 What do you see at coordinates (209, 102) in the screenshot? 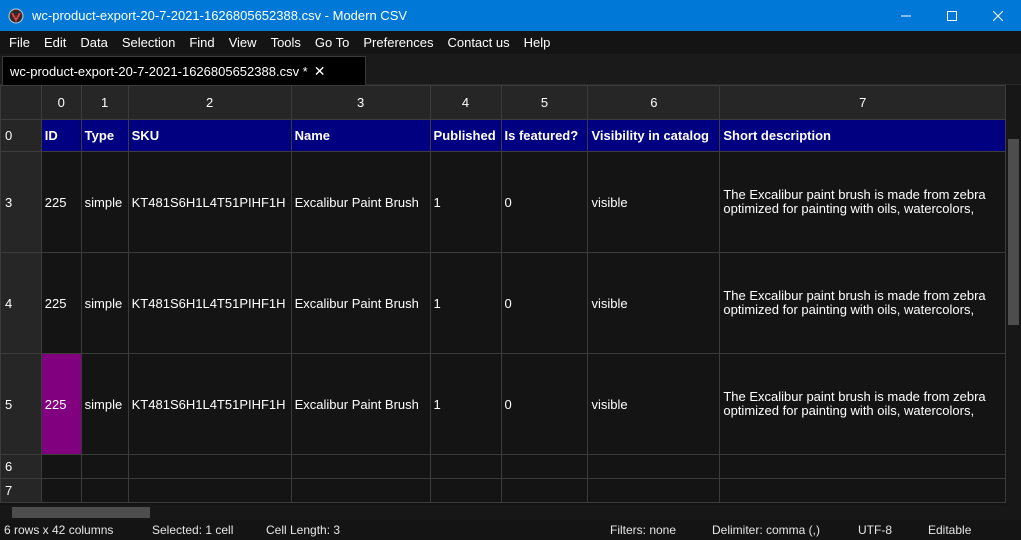
I see `column-number: 2` at bounding box center [209, 102].